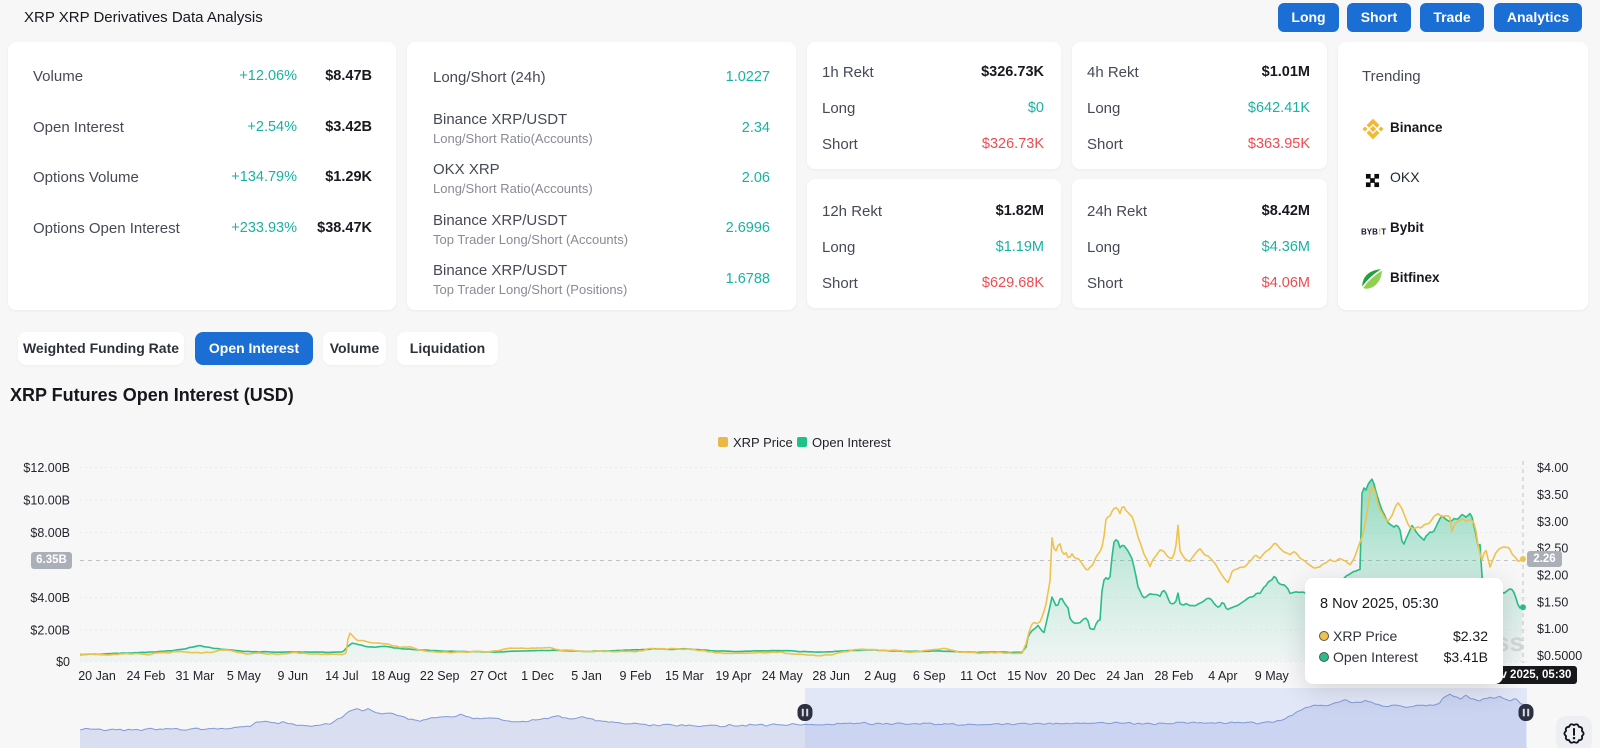  Describe the element at coordinates (1552, 602) in the screenshot. I see `svg-text: $1.50` at that location.